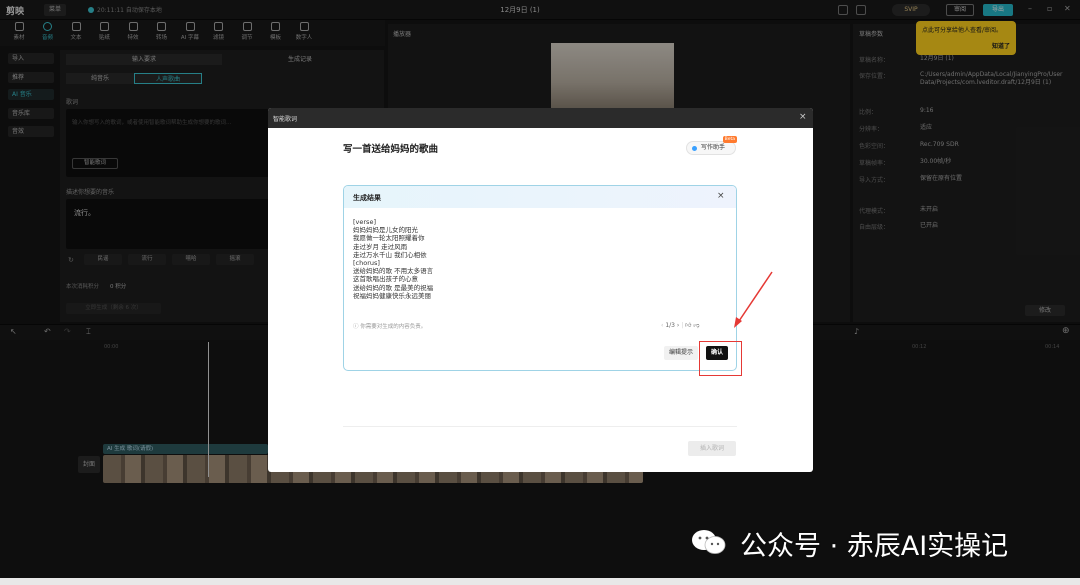 The height and width of the screenshot is (585, 1080). I want to click on modal-title: 智能歌词, so click(285, 119).